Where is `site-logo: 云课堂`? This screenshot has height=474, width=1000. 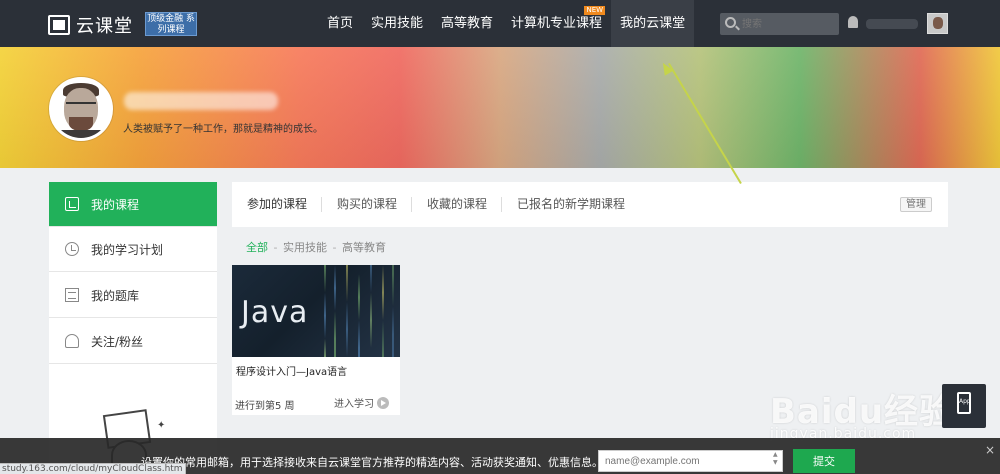
site-logo: 云课堂 is located at coordinates (90, 25).